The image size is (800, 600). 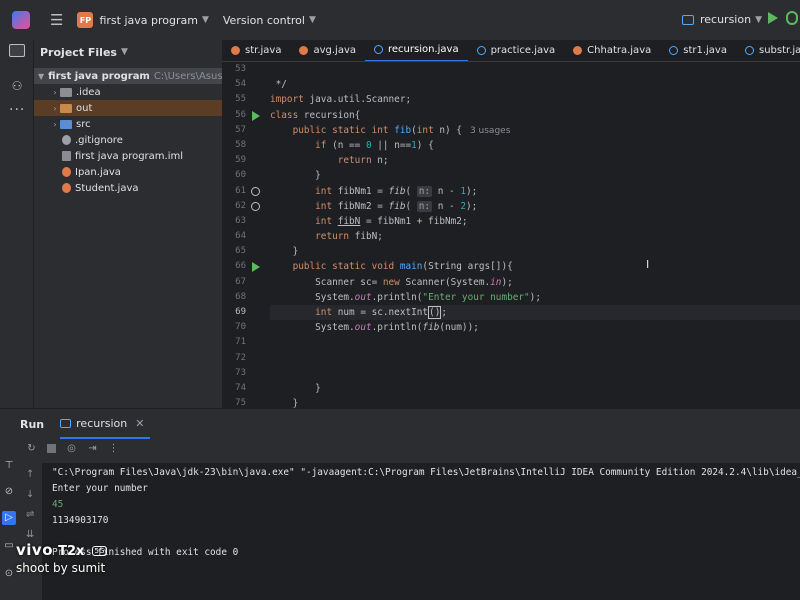 What do you see at coordinates (516, 50) in the screenshot?
I see `tab-practice-java: practice.java` at bounding box center [516, 50].